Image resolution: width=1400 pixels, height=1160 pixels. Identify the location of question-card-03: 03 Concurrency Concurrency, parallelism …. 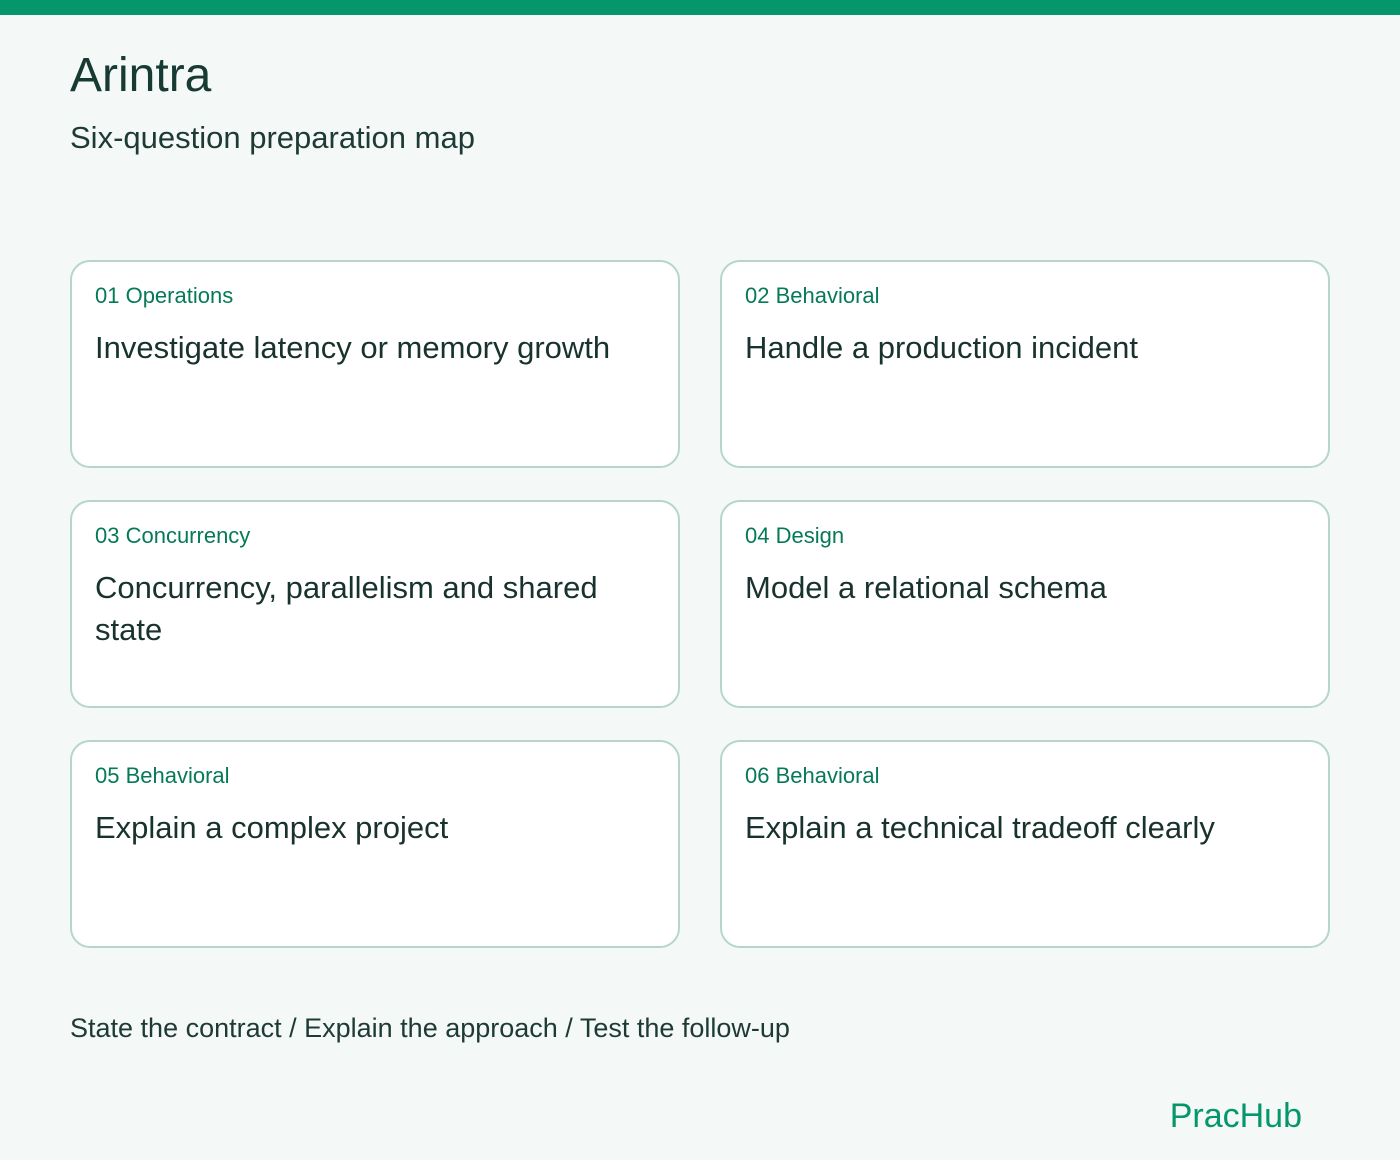
(375, 604).